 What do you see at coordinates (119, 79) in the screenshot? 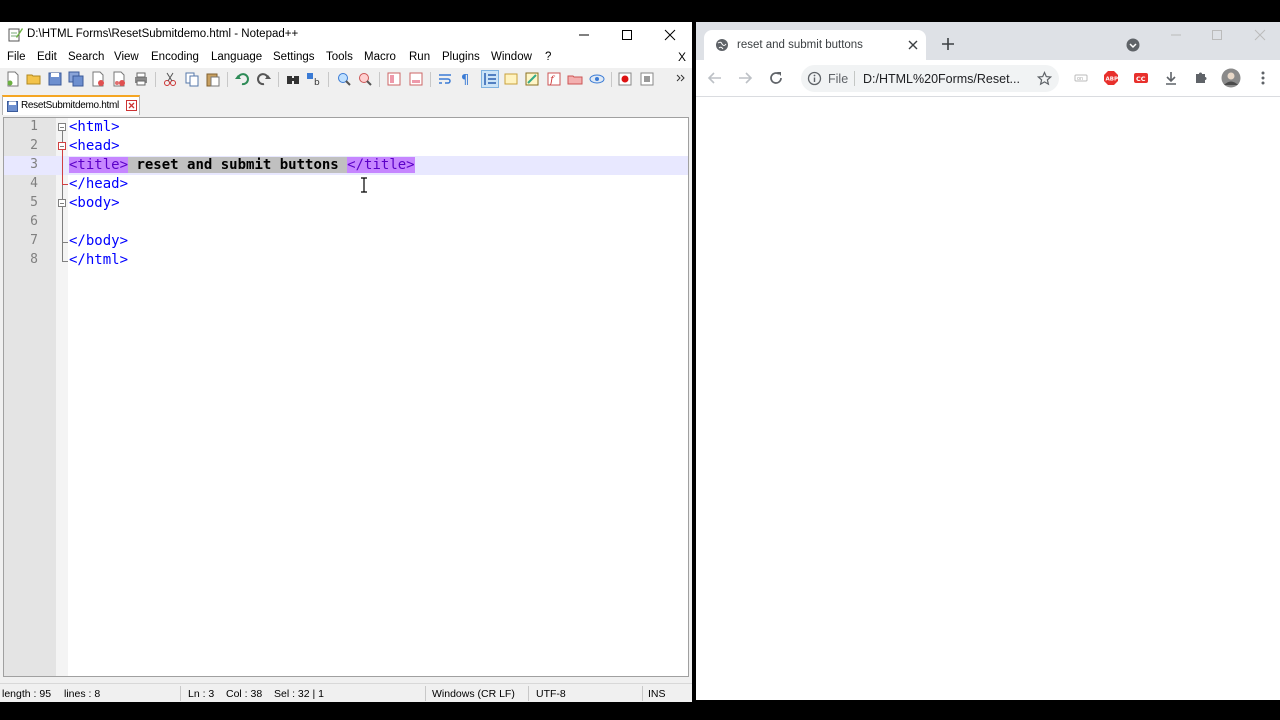
I see `close-all-icon` at bounding box center [119, 79].